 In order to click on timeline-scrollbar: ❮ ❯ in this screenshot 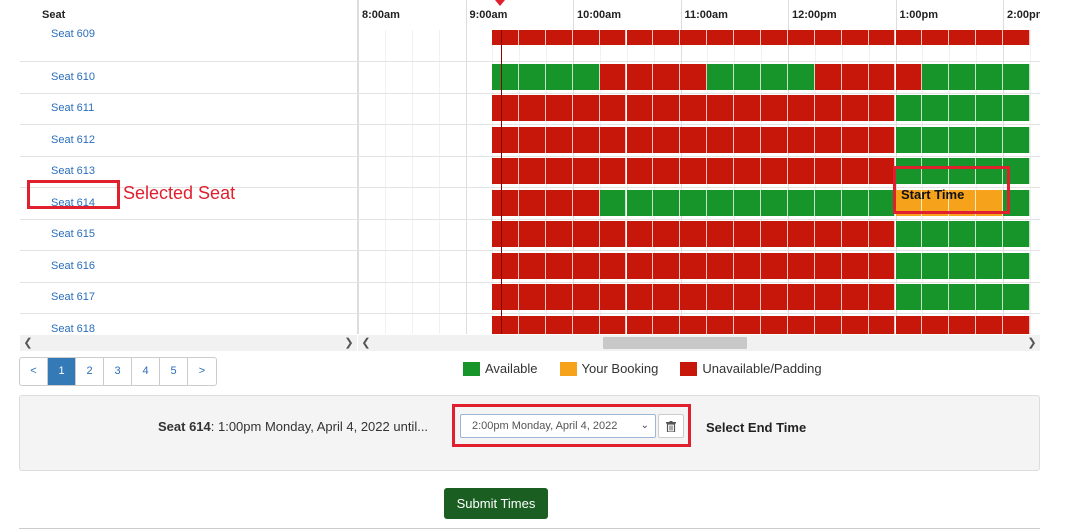, I will do `click(699, 343)`.